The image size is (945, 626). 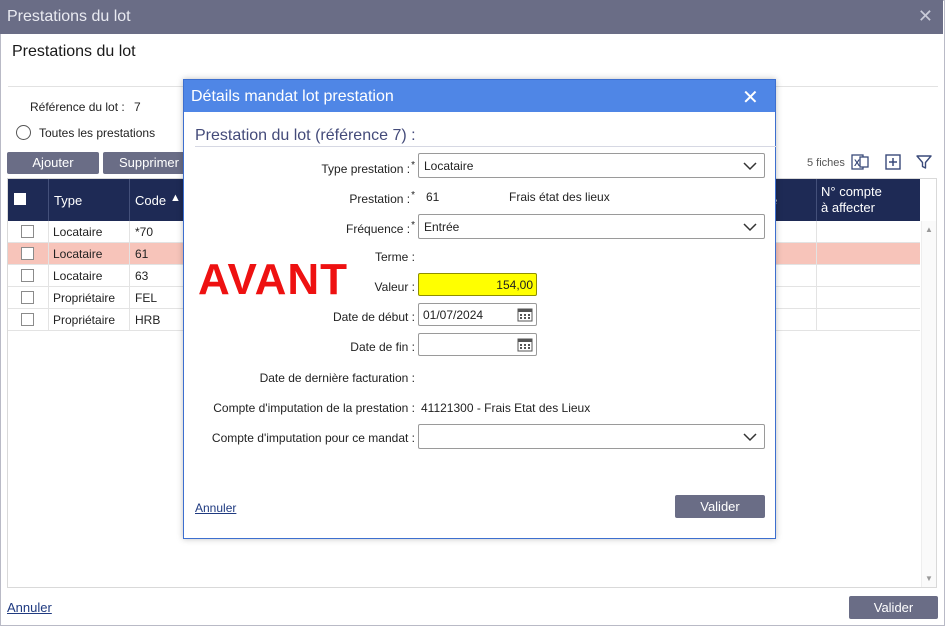 I want to click on compte-mandat-label: Compte d'imputation pour ce mandat :, so click(x=313, y=438).